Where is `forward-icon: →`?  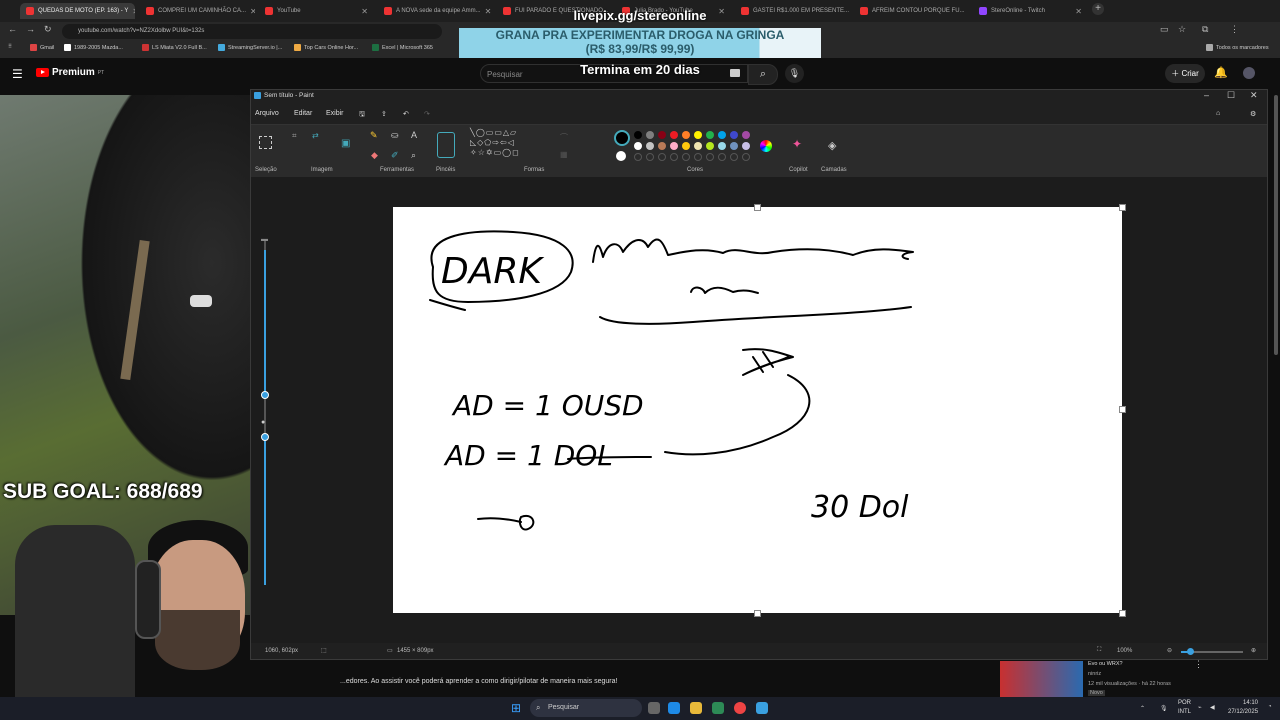
forward-icon: → is located at coordinates (30, 29).